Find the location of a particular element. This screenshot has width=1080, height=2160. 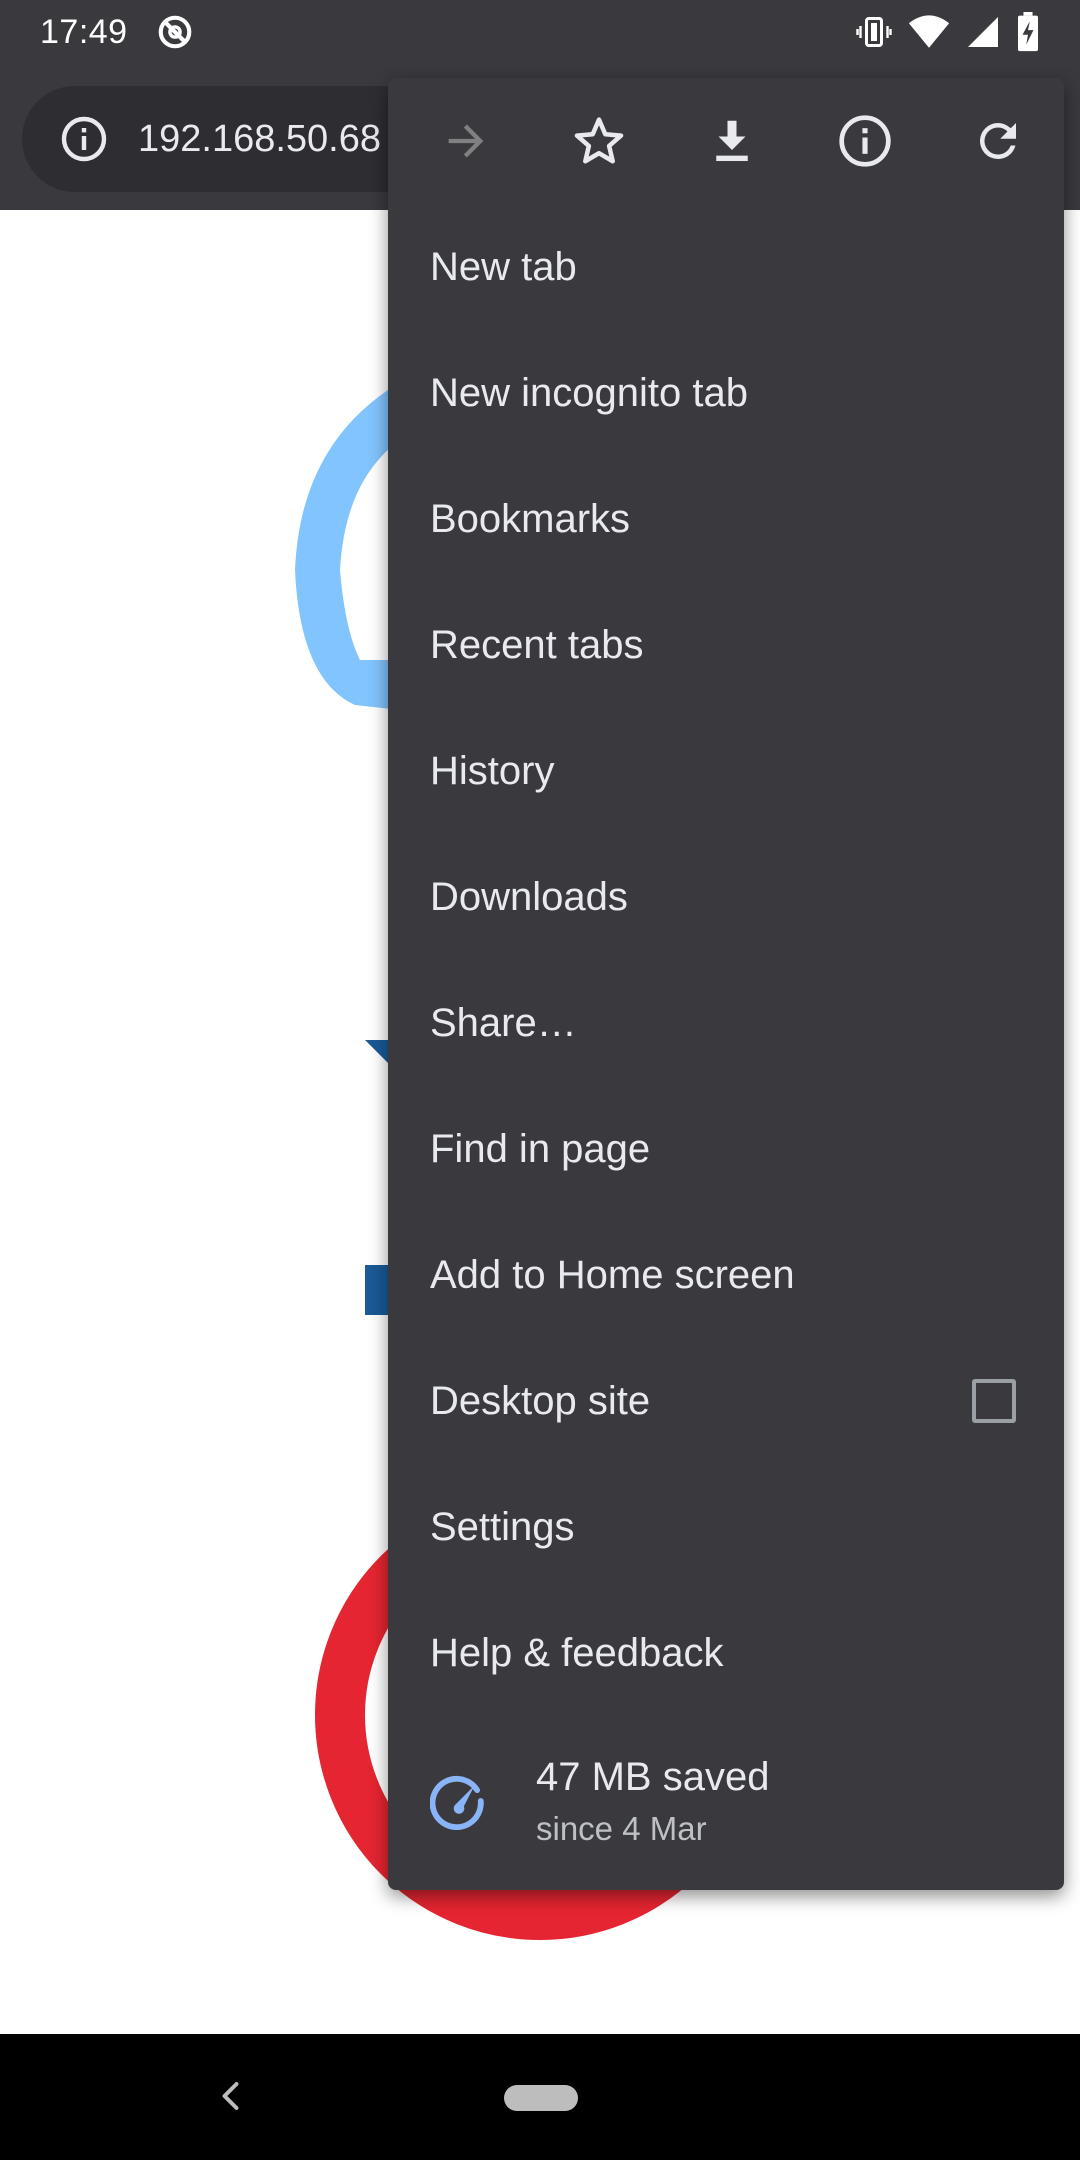

menu-item-find-in-page: Find in page is located at coordinates (726, 1149).